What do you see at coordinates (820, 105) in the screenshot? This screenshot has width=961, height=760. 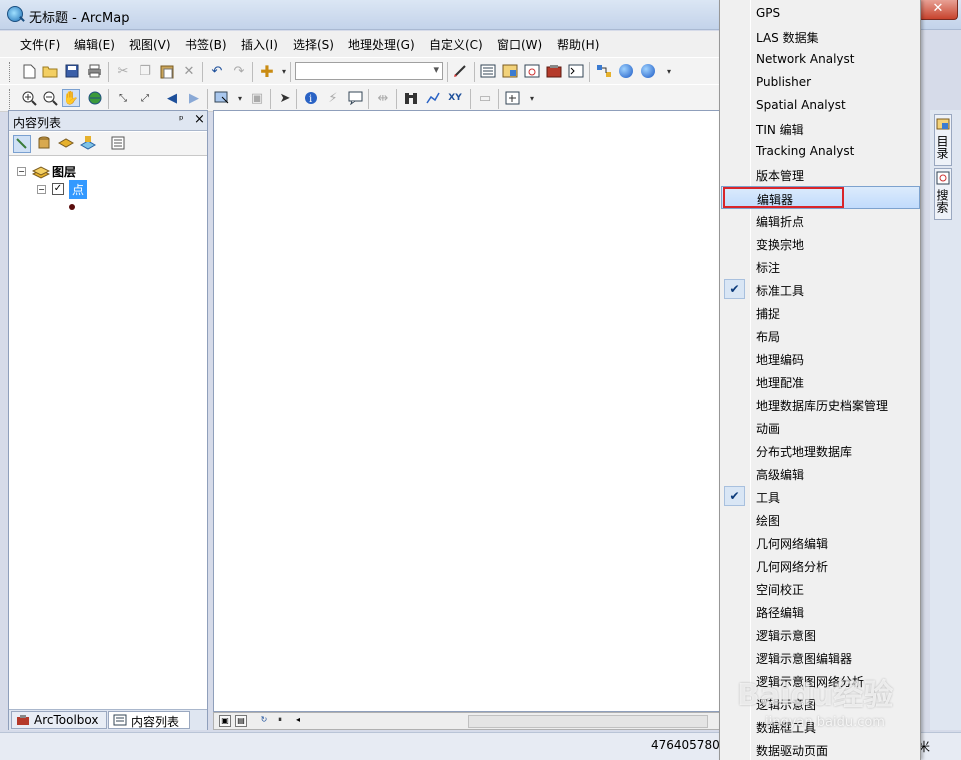 I see `toolbar-menu-item: Spatial Analyst` at bounding box center [820, 105].